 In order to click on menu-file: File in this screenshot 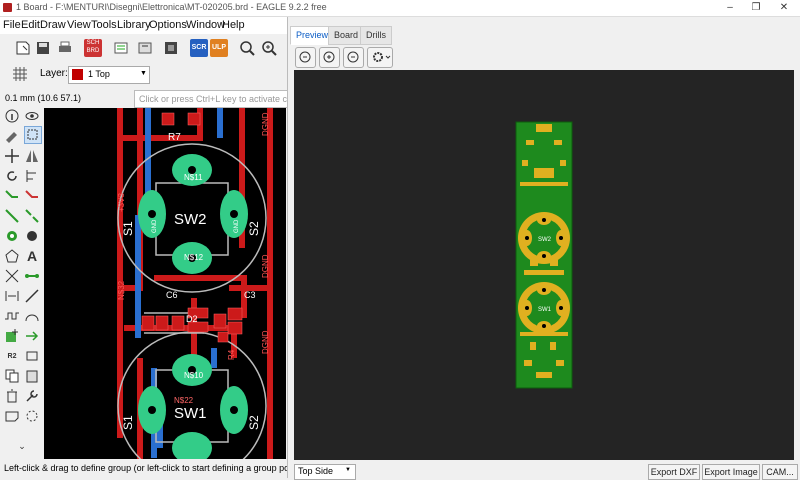, I will do `click(12, 25)`.